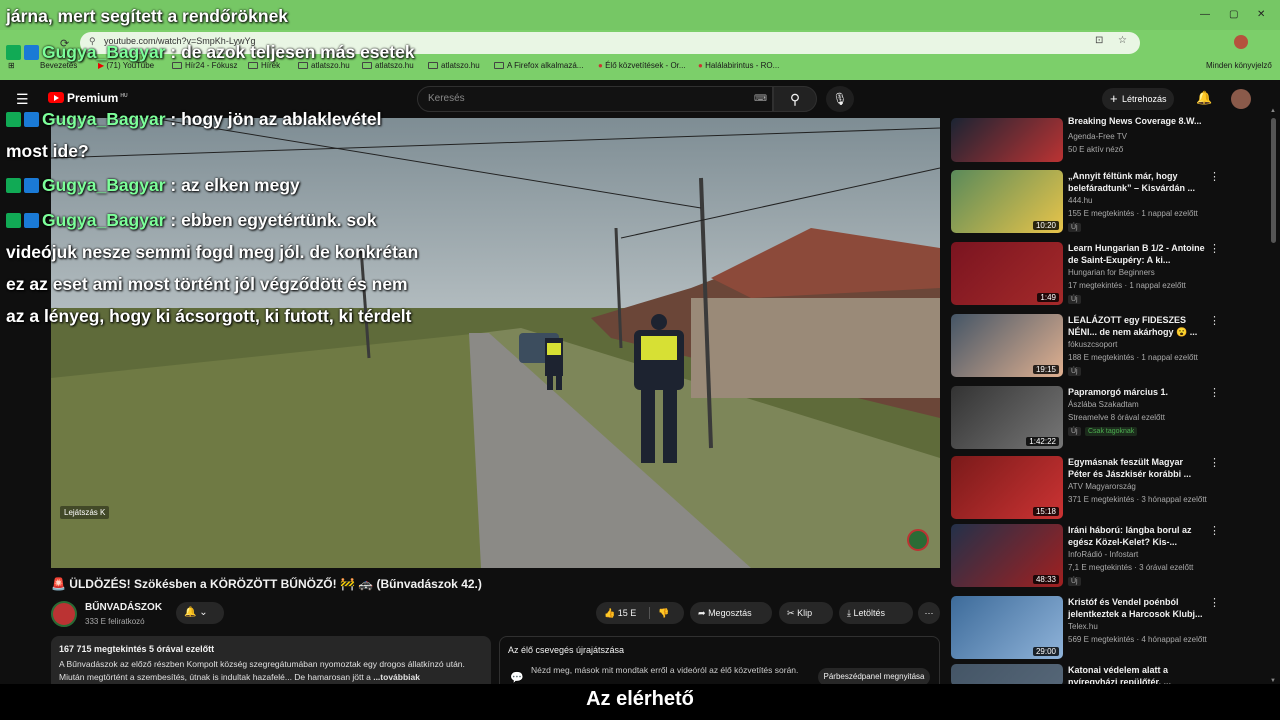 The image size is (1280, 720). What do you see at coordinates (126, 65) in the screenshot?
I see `bookmark-item: ▶ (71) YouTube` at bounding box center [126, 65].